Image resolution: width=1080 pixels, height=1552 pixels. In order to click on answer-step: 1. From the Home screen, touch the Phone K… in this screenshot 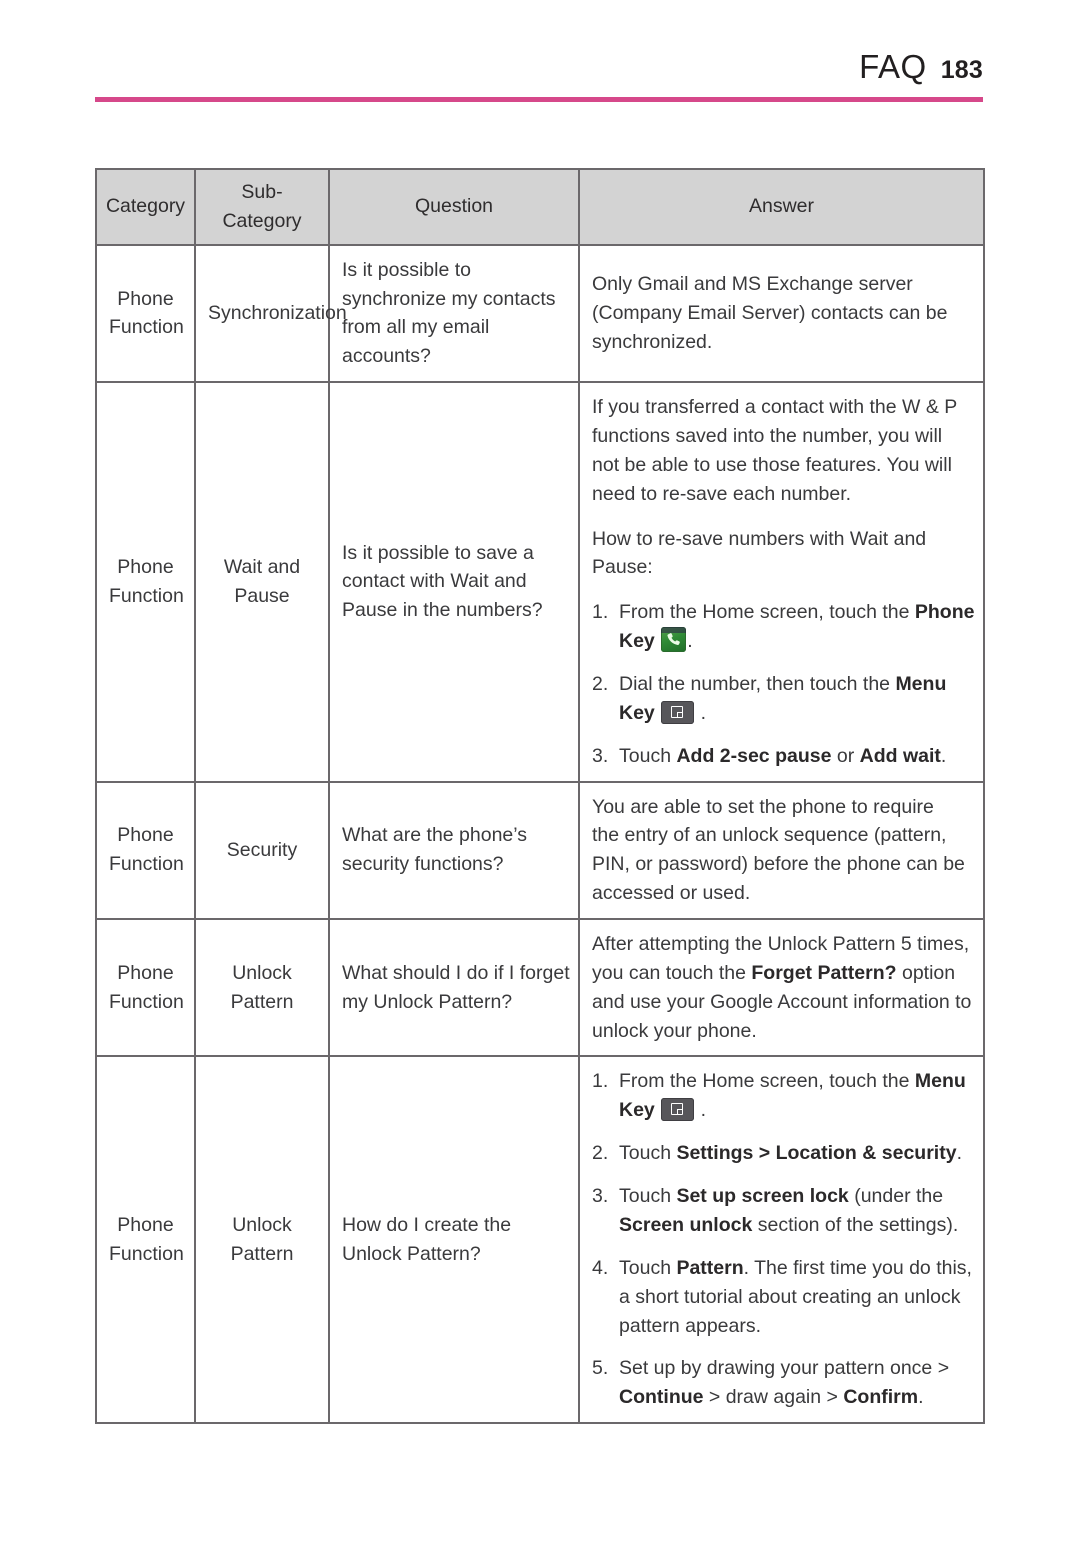, I will do `click(783, 627)`.